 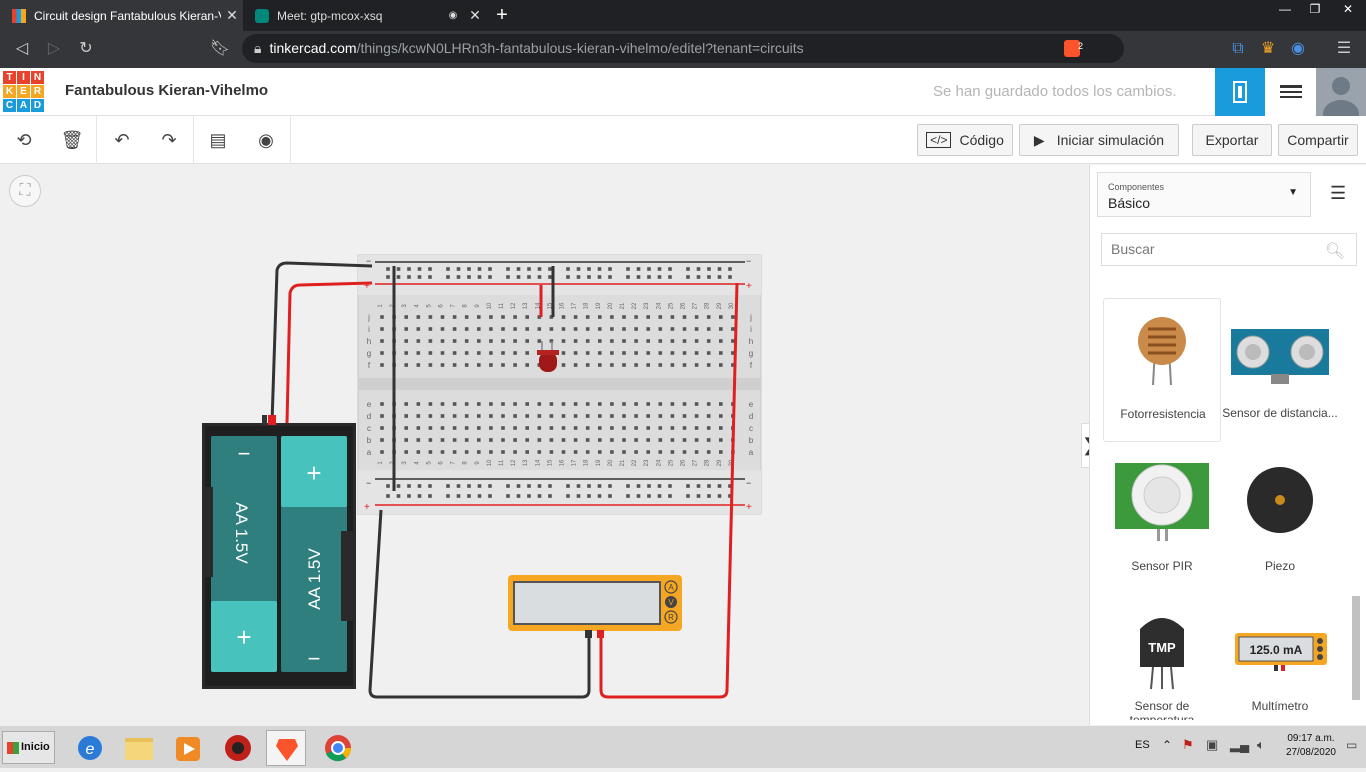 What do you see at coordinates (1188, 745) in the screenshot?
I see `flag-icon: ⚑` at bounding box center [1188, 745].